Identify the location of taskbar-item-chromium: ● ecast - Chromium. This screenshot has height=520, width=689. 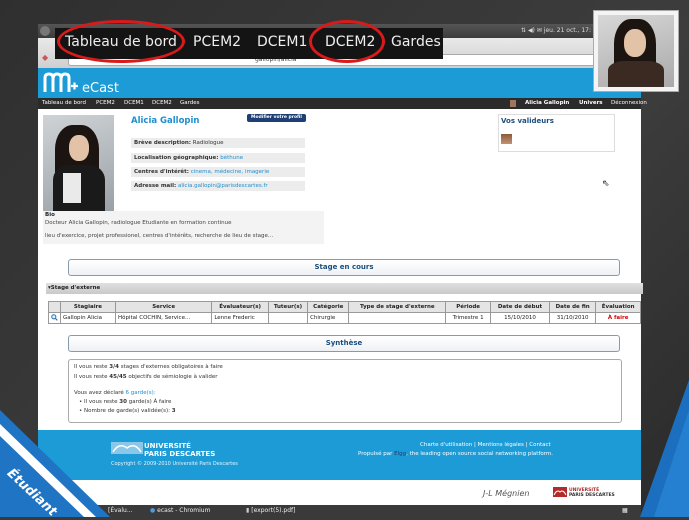
(180, 510).